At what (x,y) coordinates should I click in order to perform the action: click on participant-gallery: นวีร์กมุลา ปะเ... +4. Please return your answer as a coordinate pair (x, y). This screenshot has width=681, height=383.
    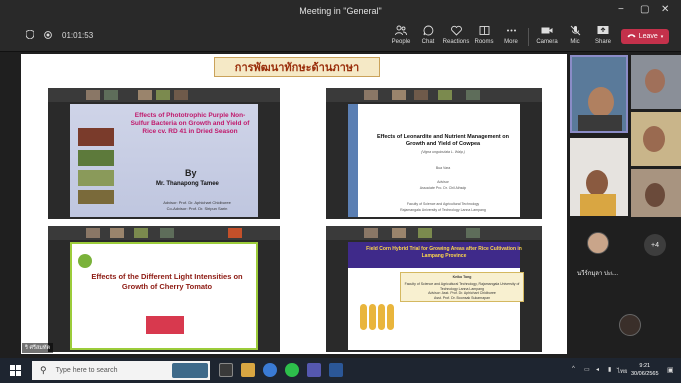
    Looking at the image, I should click on (625, 204).